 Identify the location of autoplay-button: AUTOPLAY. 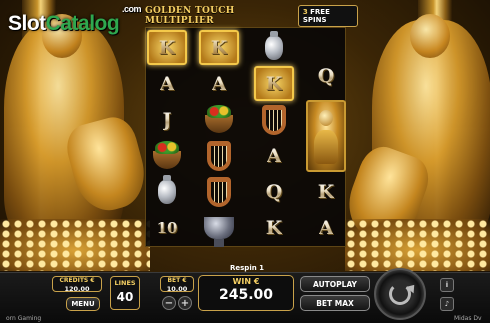
(335, 284).